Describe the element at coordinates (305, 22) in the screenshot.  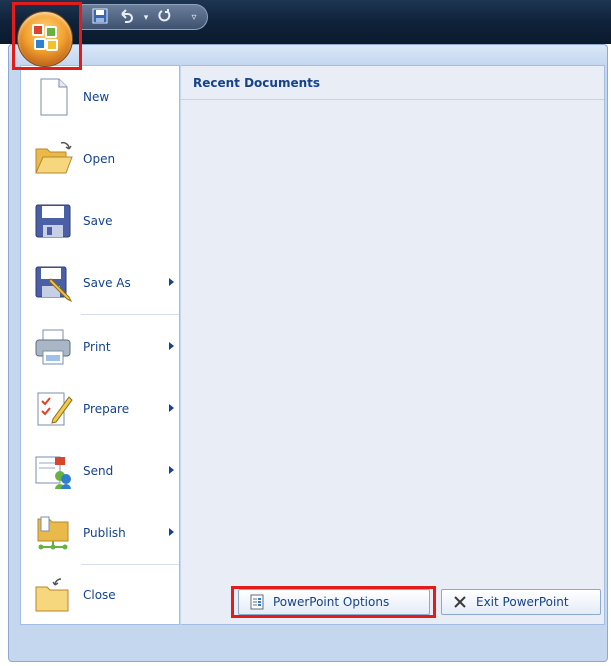
I see `title-bar: ▾ ▿` at that location.